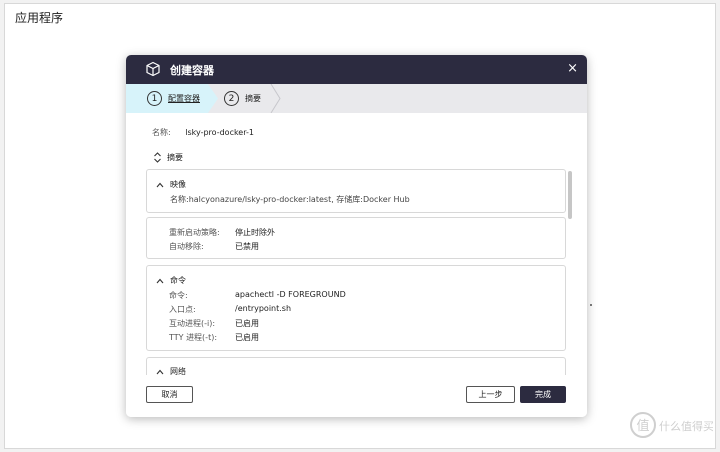 This screenshot has width=720, height=452. Describe the element at coordinates (242, 98) in the screenshot. I see `step-summary: 2 摘要` at that location.